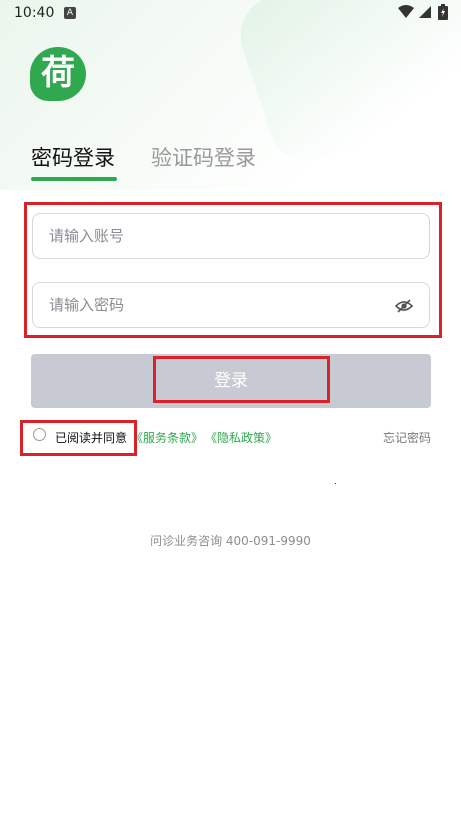  I want to click on status-bar: 10:40 A, so click(230, 14).